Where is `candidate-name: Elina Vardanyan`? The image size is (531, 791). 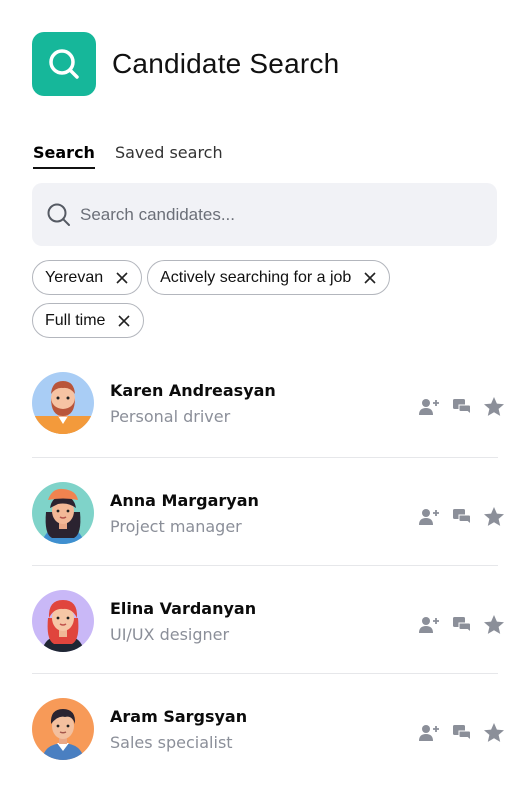 candidate-name: Elina Vardanyan is located at coordinates (183, 608).